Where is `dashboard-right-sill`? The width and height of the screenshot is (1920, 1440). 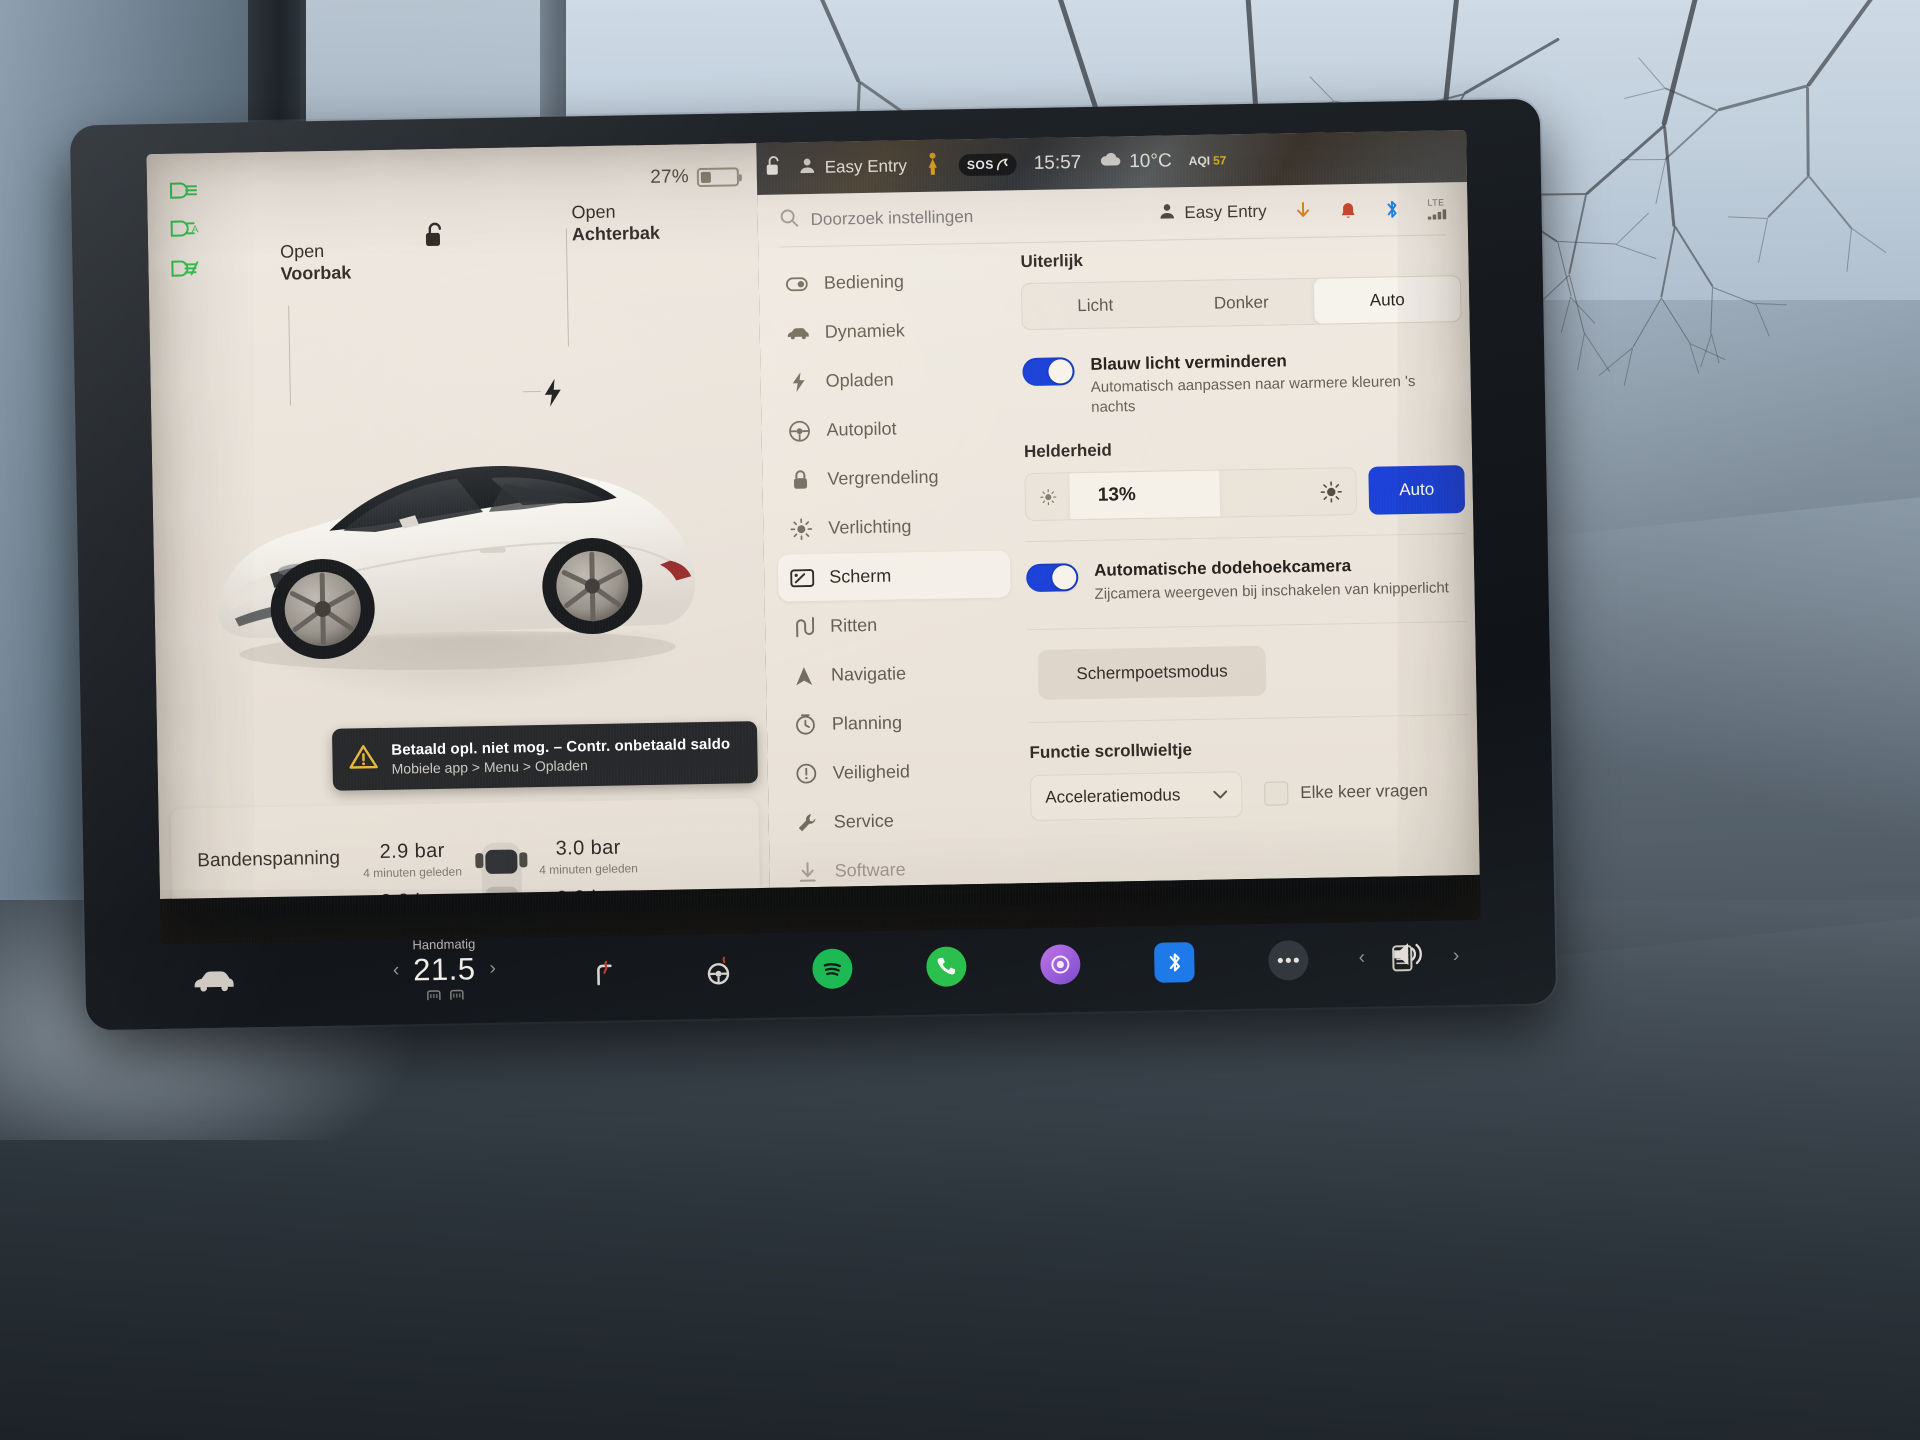 dashboard-right-sill is located at coordinates (1705, 730).